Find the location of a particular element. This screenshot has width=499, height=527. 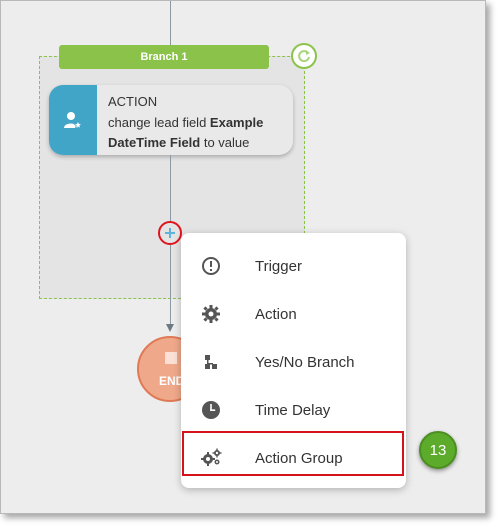

menu-item-label: Action Group is located at coordinates (299, 458).